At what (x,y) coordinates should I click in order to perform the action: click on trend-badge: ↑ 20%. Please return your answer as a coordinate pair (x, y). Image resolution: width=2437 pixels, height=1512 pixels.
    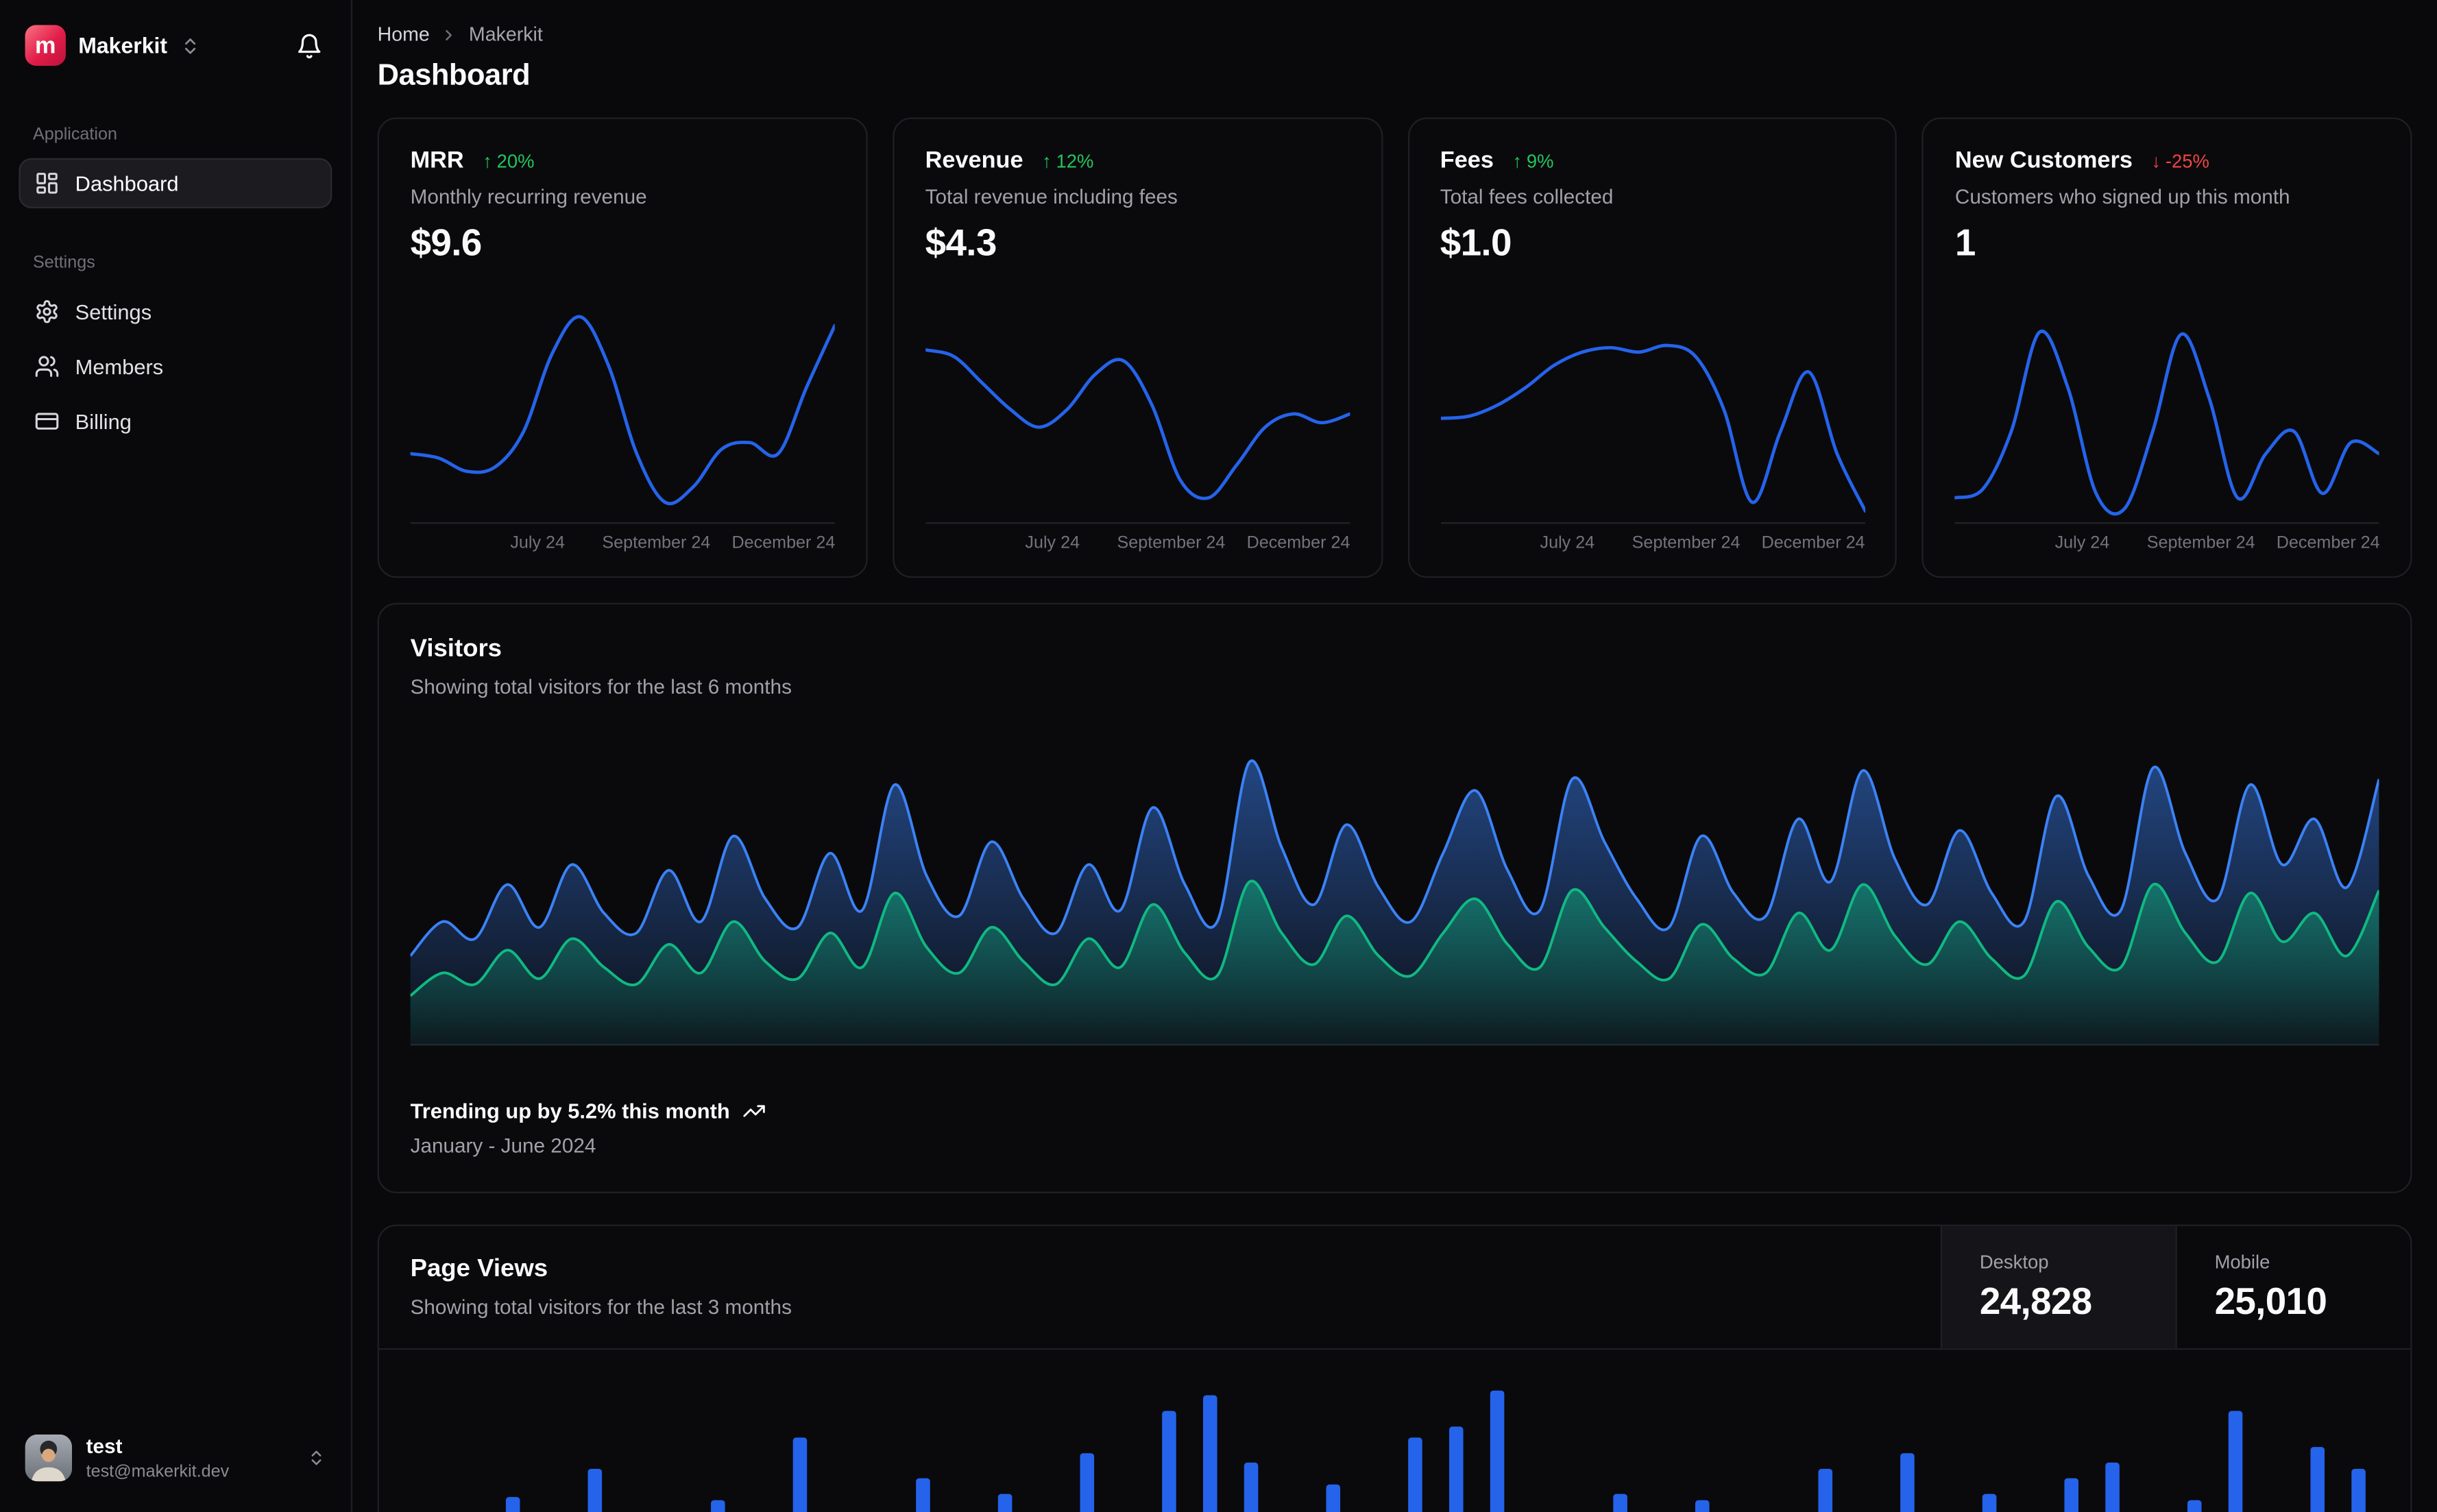
    Looking at the image, I should click on (508, 160).